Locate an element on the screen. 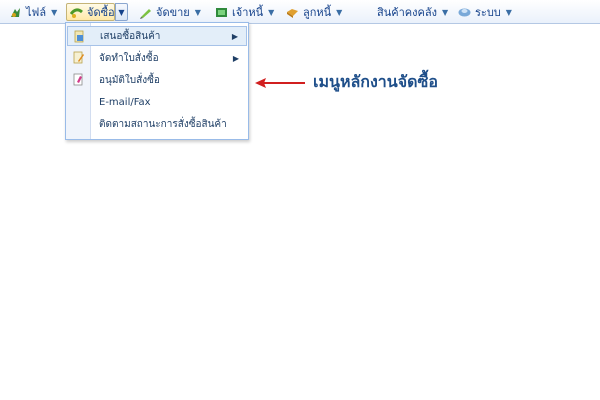  menu-purchase: จัดซื้อ is located at coordinates (90, 12).